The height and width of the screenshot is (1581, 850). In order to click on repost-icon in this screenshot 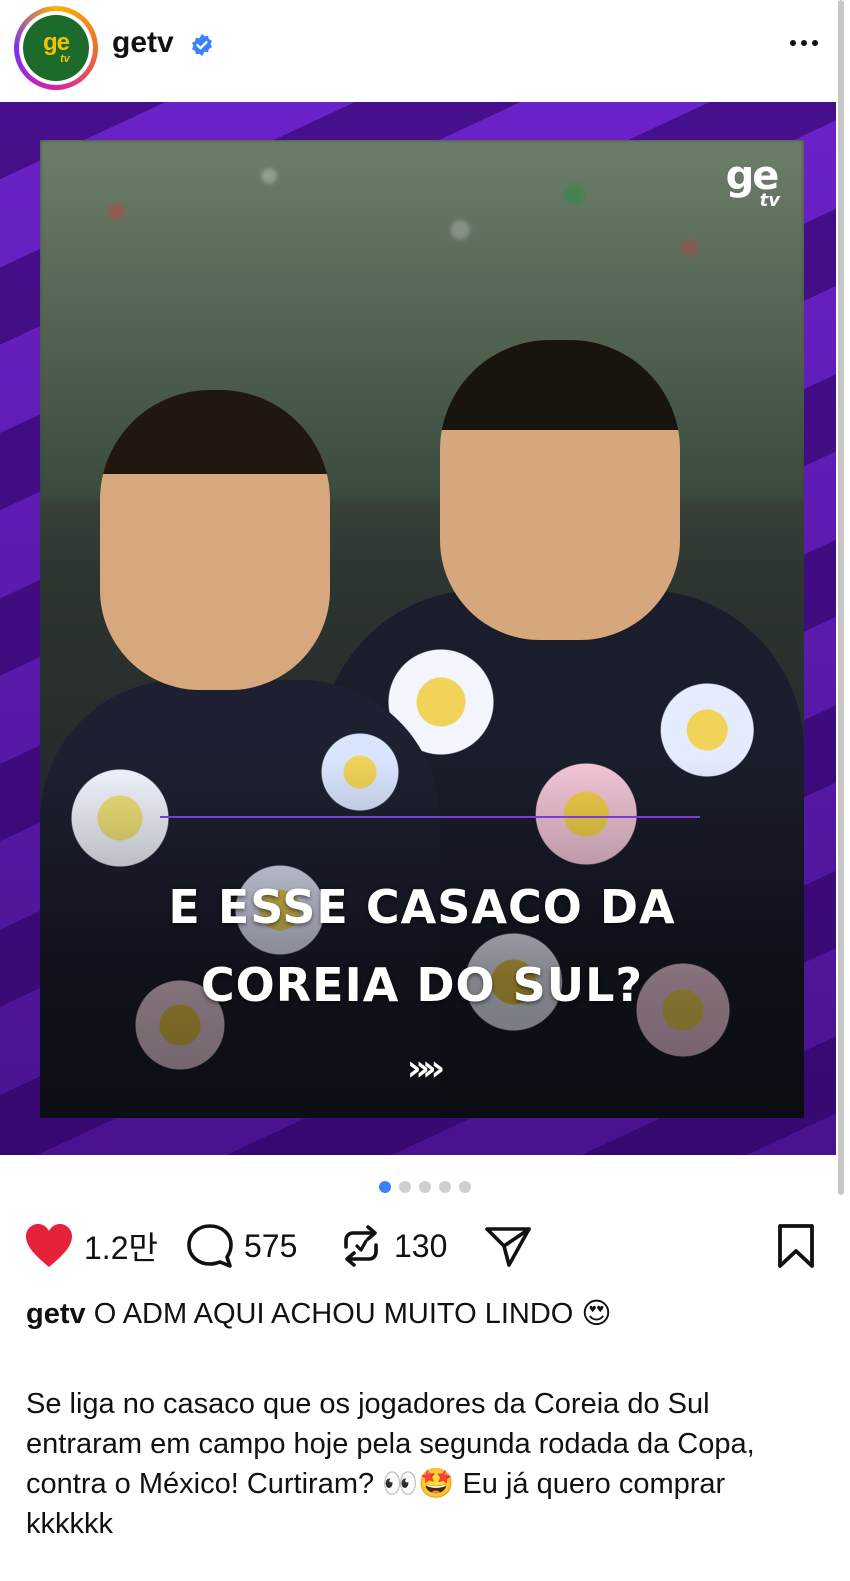, I will do `click(361, 1246)`.